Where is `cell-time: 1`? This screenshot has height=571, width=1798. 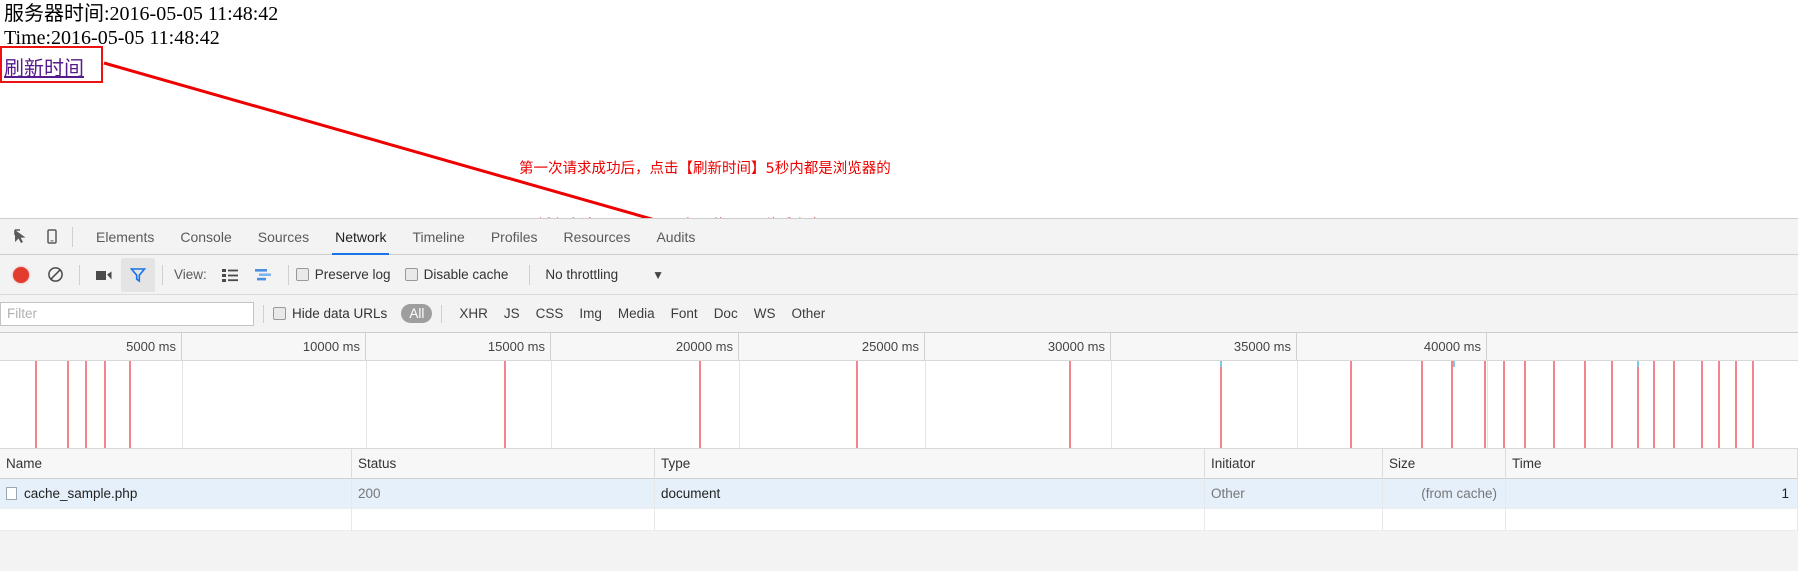 cell-time: 1 is located at coordinates (1652, 493).